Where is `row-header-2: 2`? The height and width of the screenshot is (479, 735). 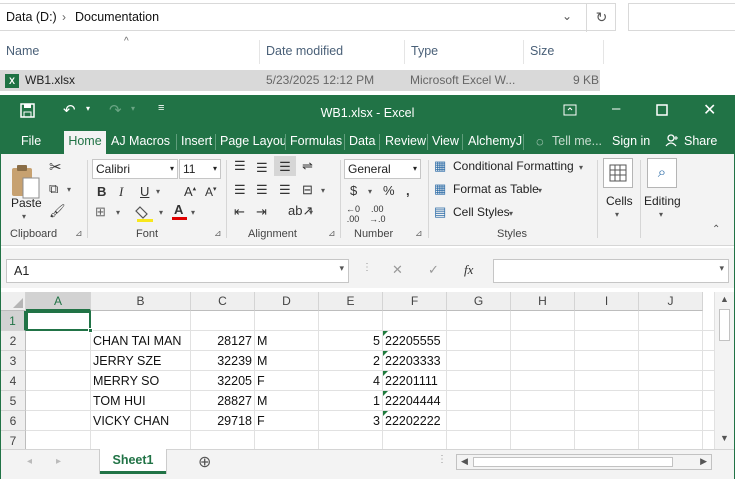
row-header-2: 2 is located at coordinates (13, 341).